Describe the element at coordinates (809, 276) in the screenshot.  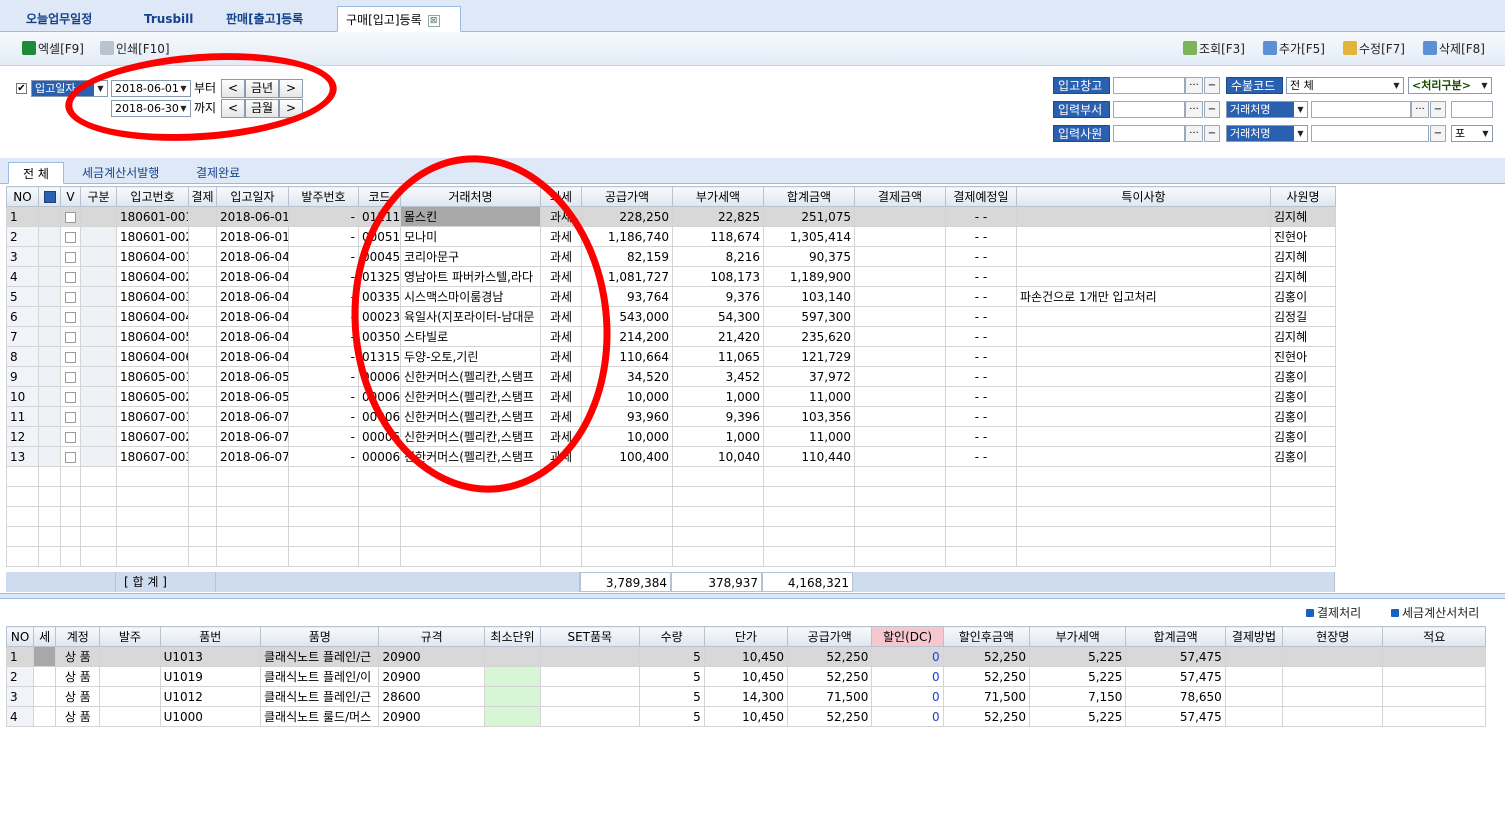
I see `total-amount-cell: 1,189,900` at that location.